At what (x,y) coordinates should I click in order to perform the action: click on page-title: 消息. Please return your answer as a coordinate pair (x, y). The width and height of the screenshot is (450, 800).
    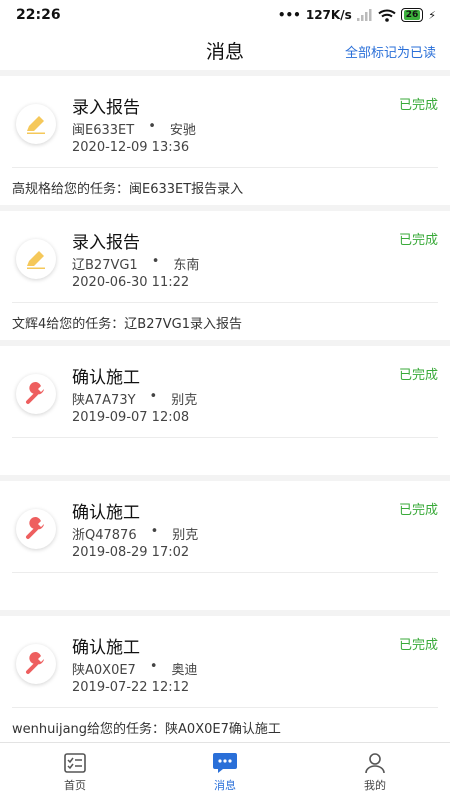
    Looking at the image, I should click on (224, 51).